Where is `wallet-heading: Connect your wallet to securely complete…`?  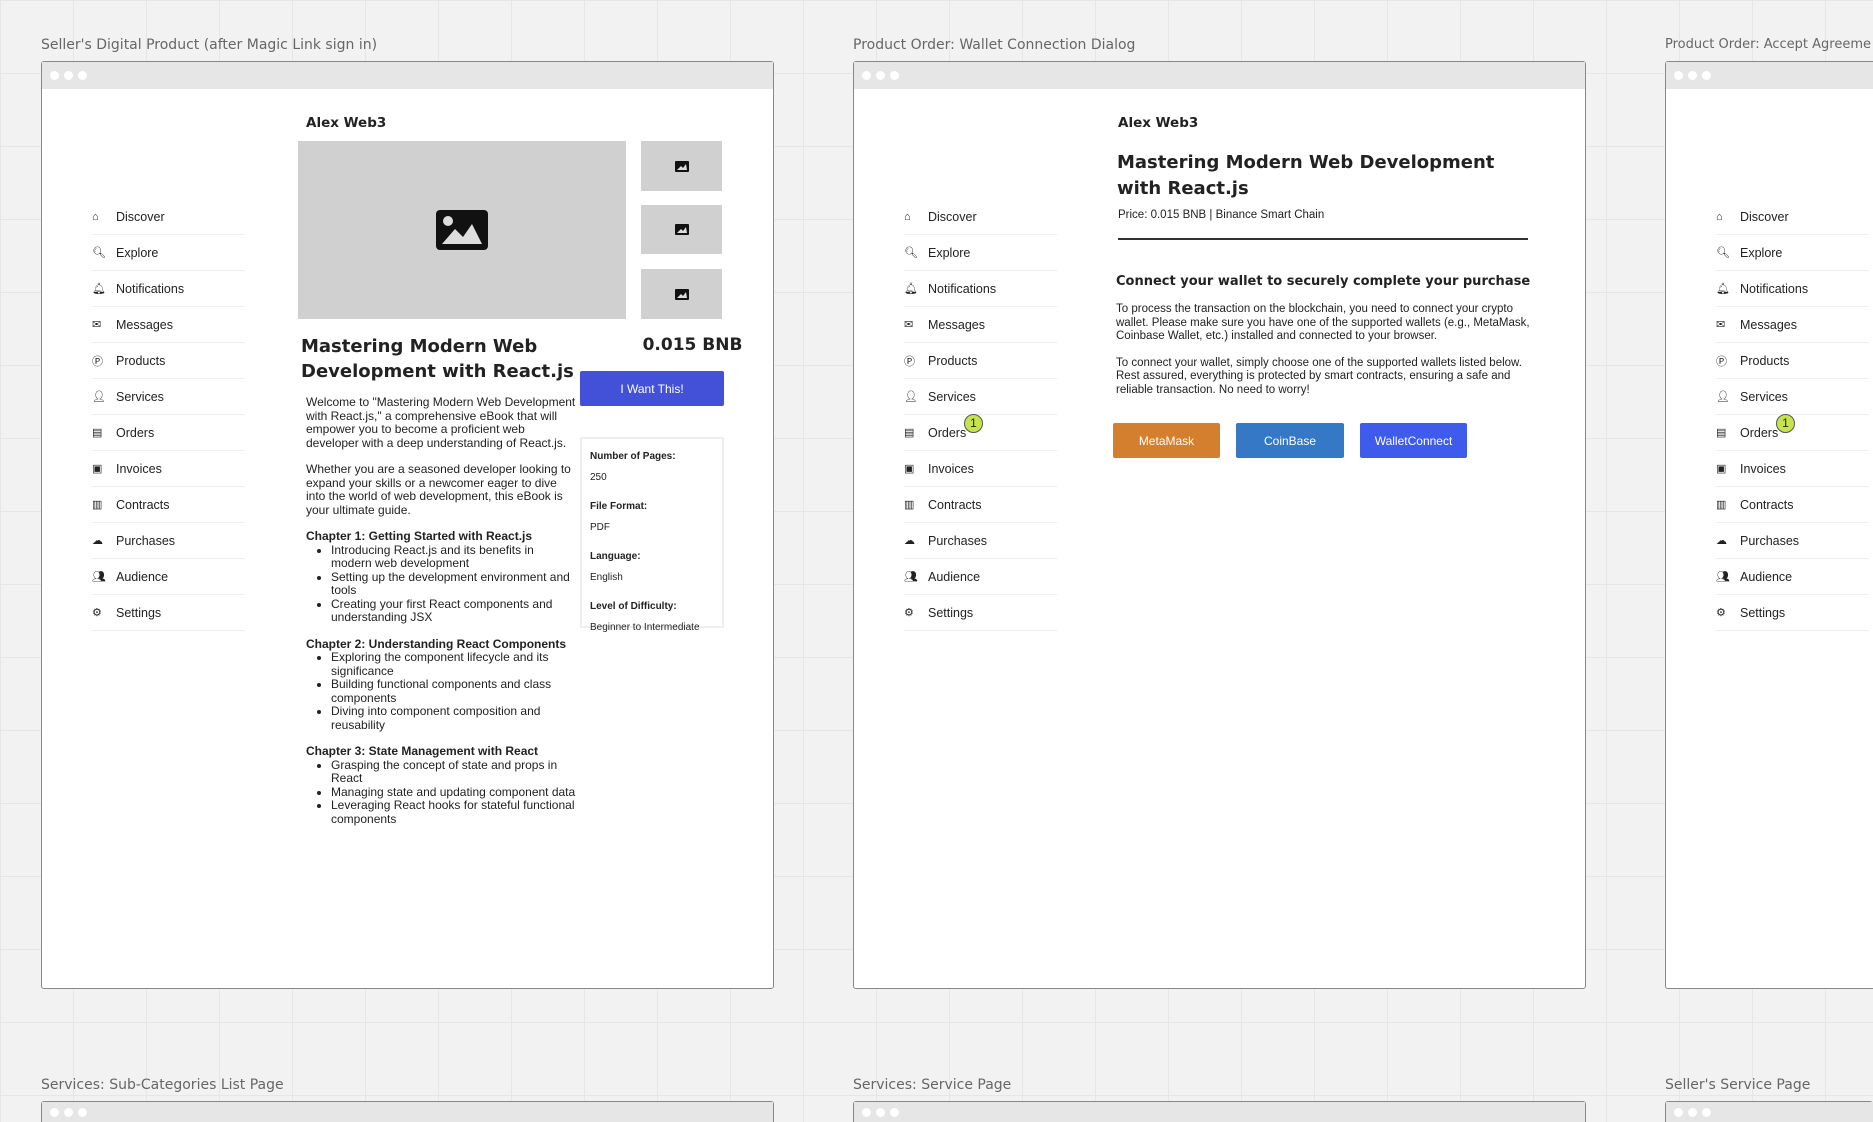 wallet-heading: Connect your wallet to securely complete… is located at coordinates (1323, 281).